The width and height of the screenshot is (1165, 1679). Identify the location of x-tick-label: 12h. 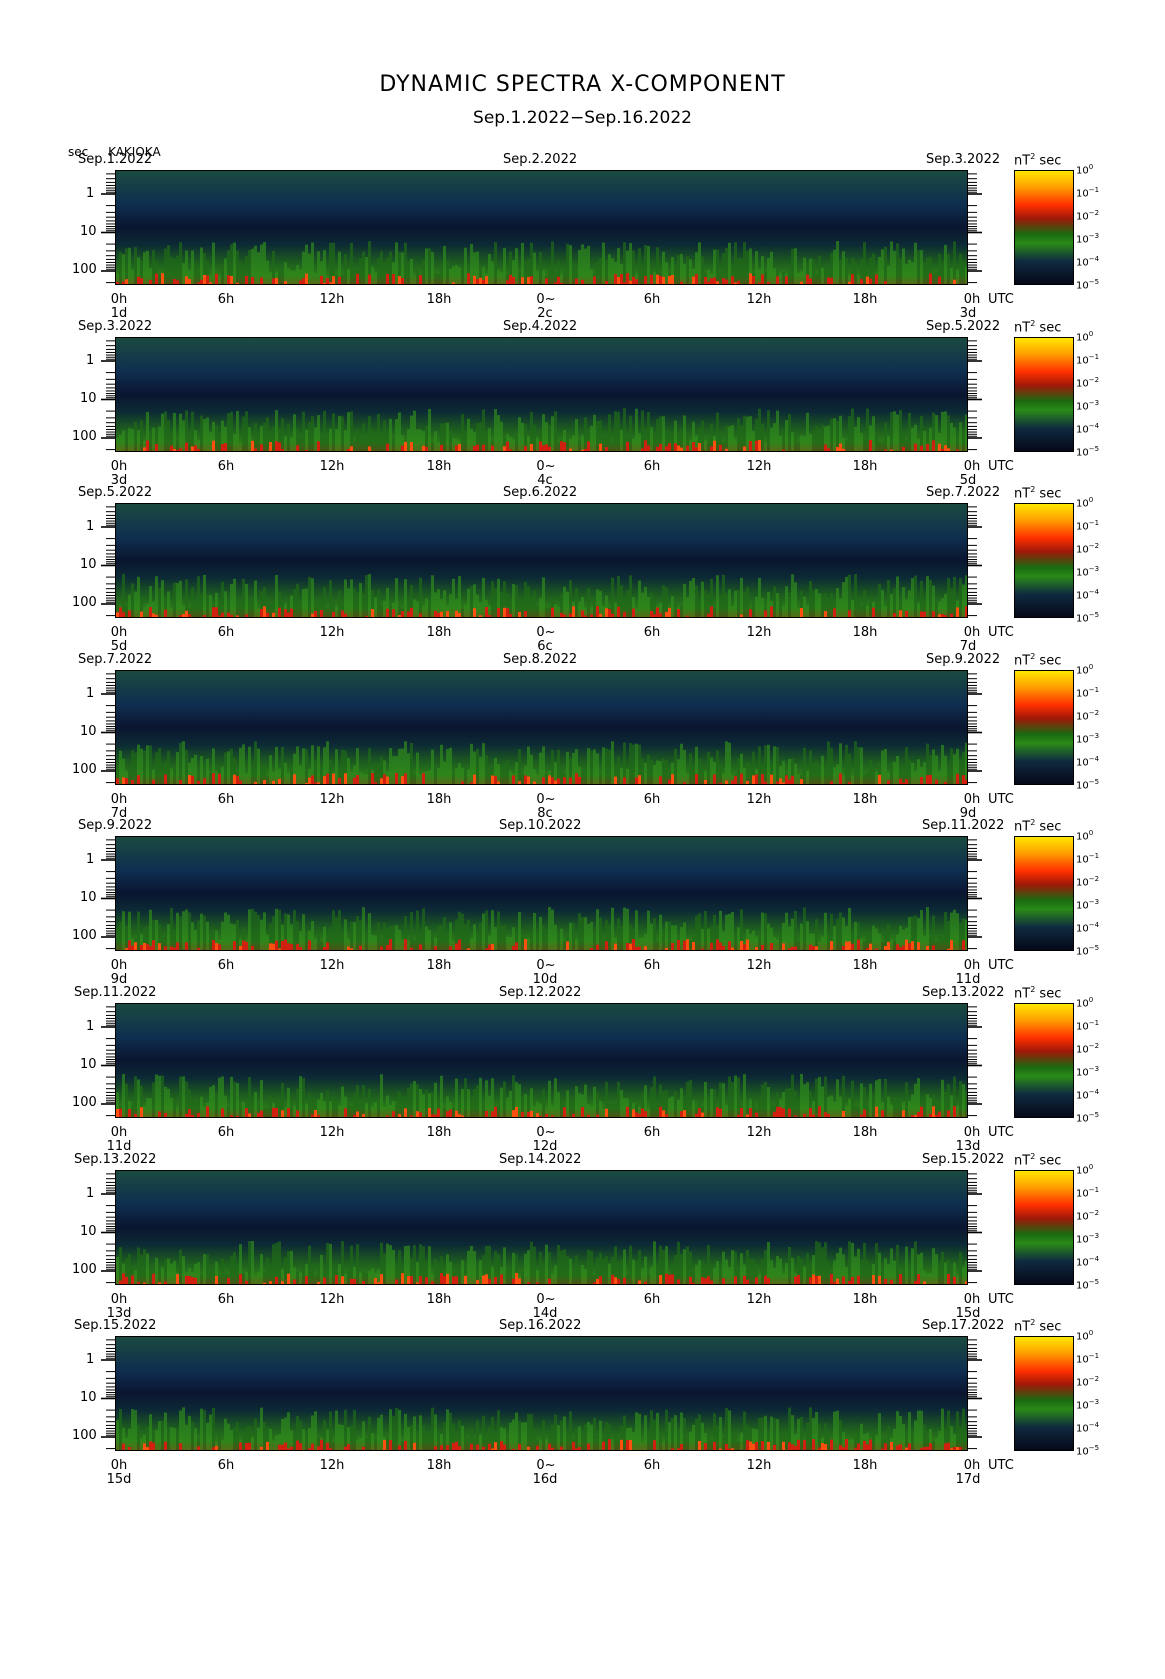
(332, 1299).